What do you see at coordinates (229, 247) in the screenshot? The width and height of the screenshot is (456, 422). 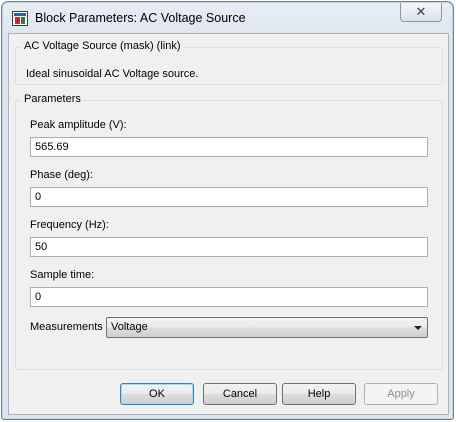 I see `frequency-input: 50` at bounding box center [229, 247].